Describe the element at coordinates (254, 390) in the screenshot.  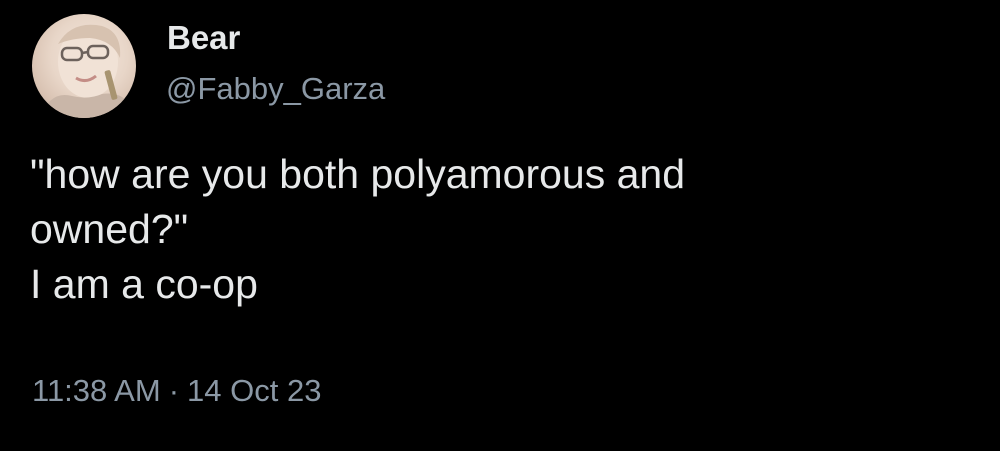
I see `tweet-date: 14 Oct 23` at that location.